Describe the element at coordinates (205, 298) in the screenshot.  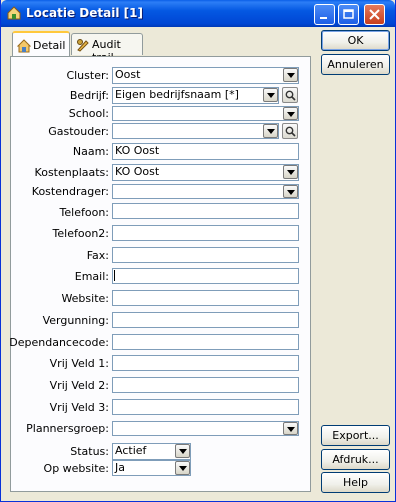
I see `website-input` at that location.